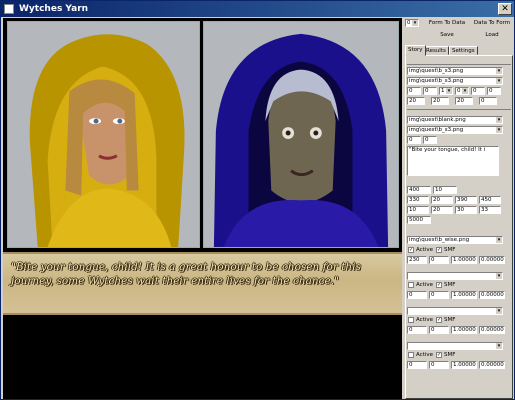 The width and height of the screenshot is (515, 400). Describe the element at coordinates (478, 91) in the screenshot. I see `row-a-field-5: 0` at that location.